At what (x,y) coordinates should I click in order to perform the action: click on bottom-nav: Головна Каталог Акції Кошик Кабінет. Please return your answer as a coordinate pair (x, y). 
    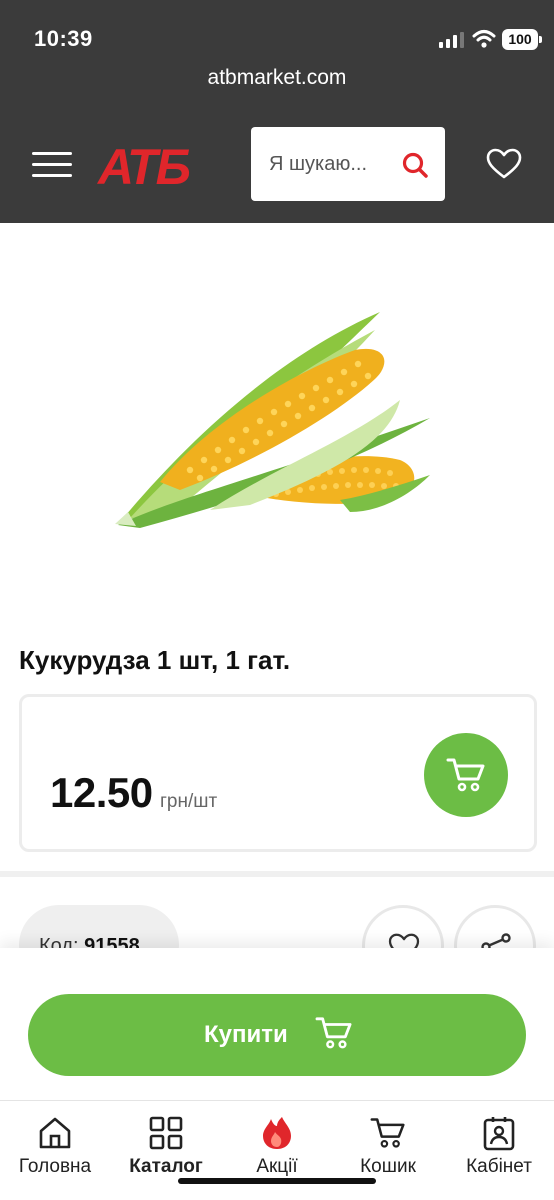
    Looking at the image, I should click on (277, 1150).